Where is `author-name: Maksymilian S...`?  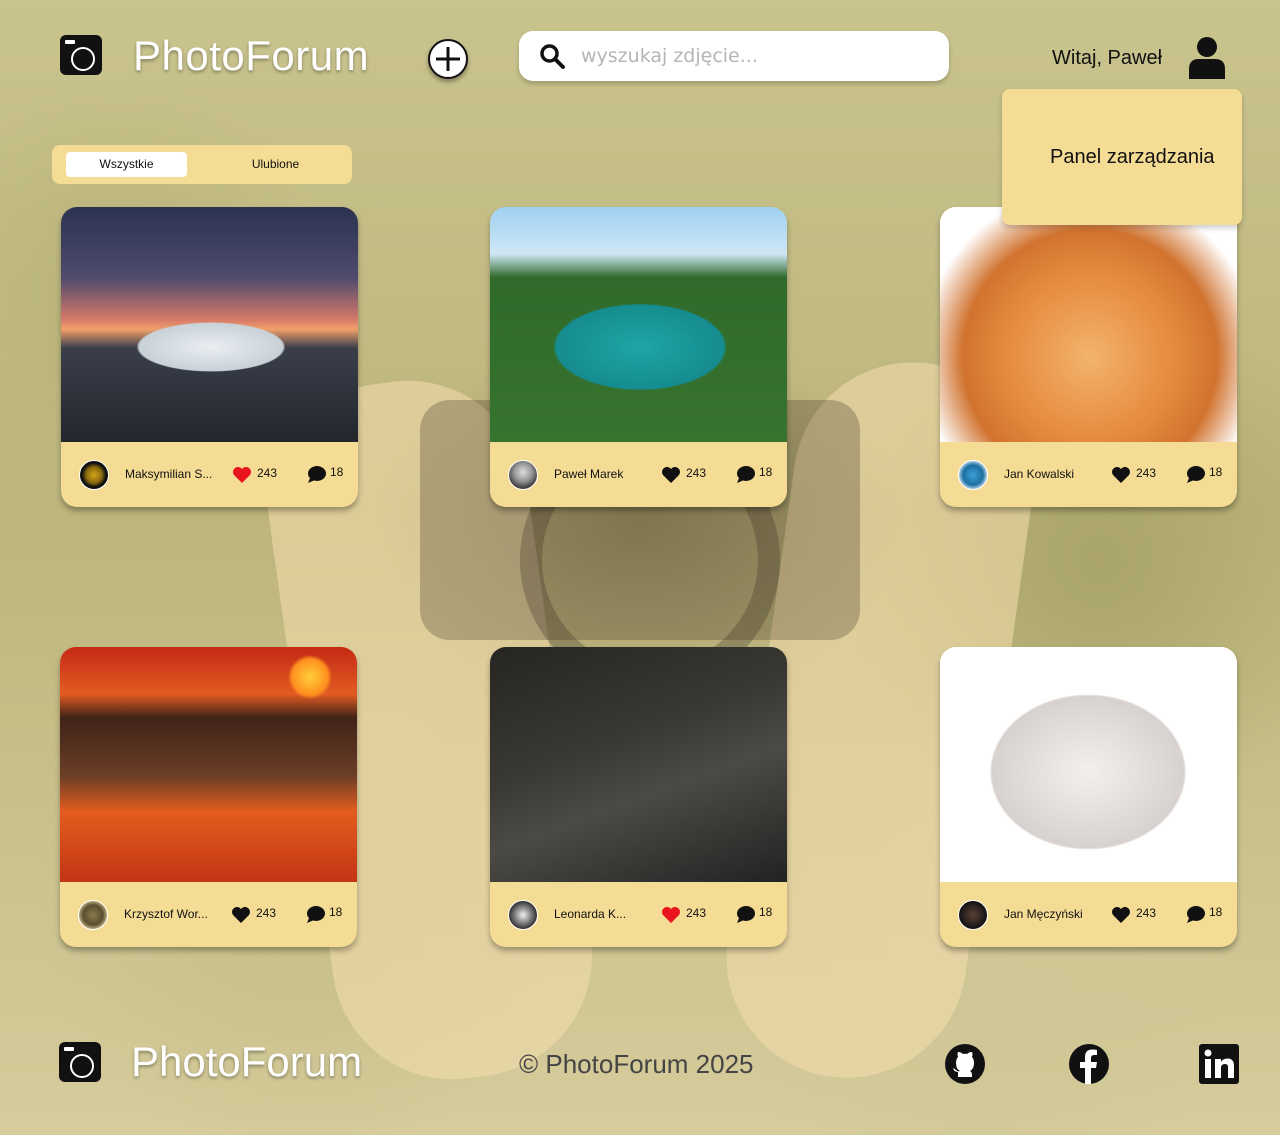 author-name: Maksymilian S... is located at coordinates (168, 474).